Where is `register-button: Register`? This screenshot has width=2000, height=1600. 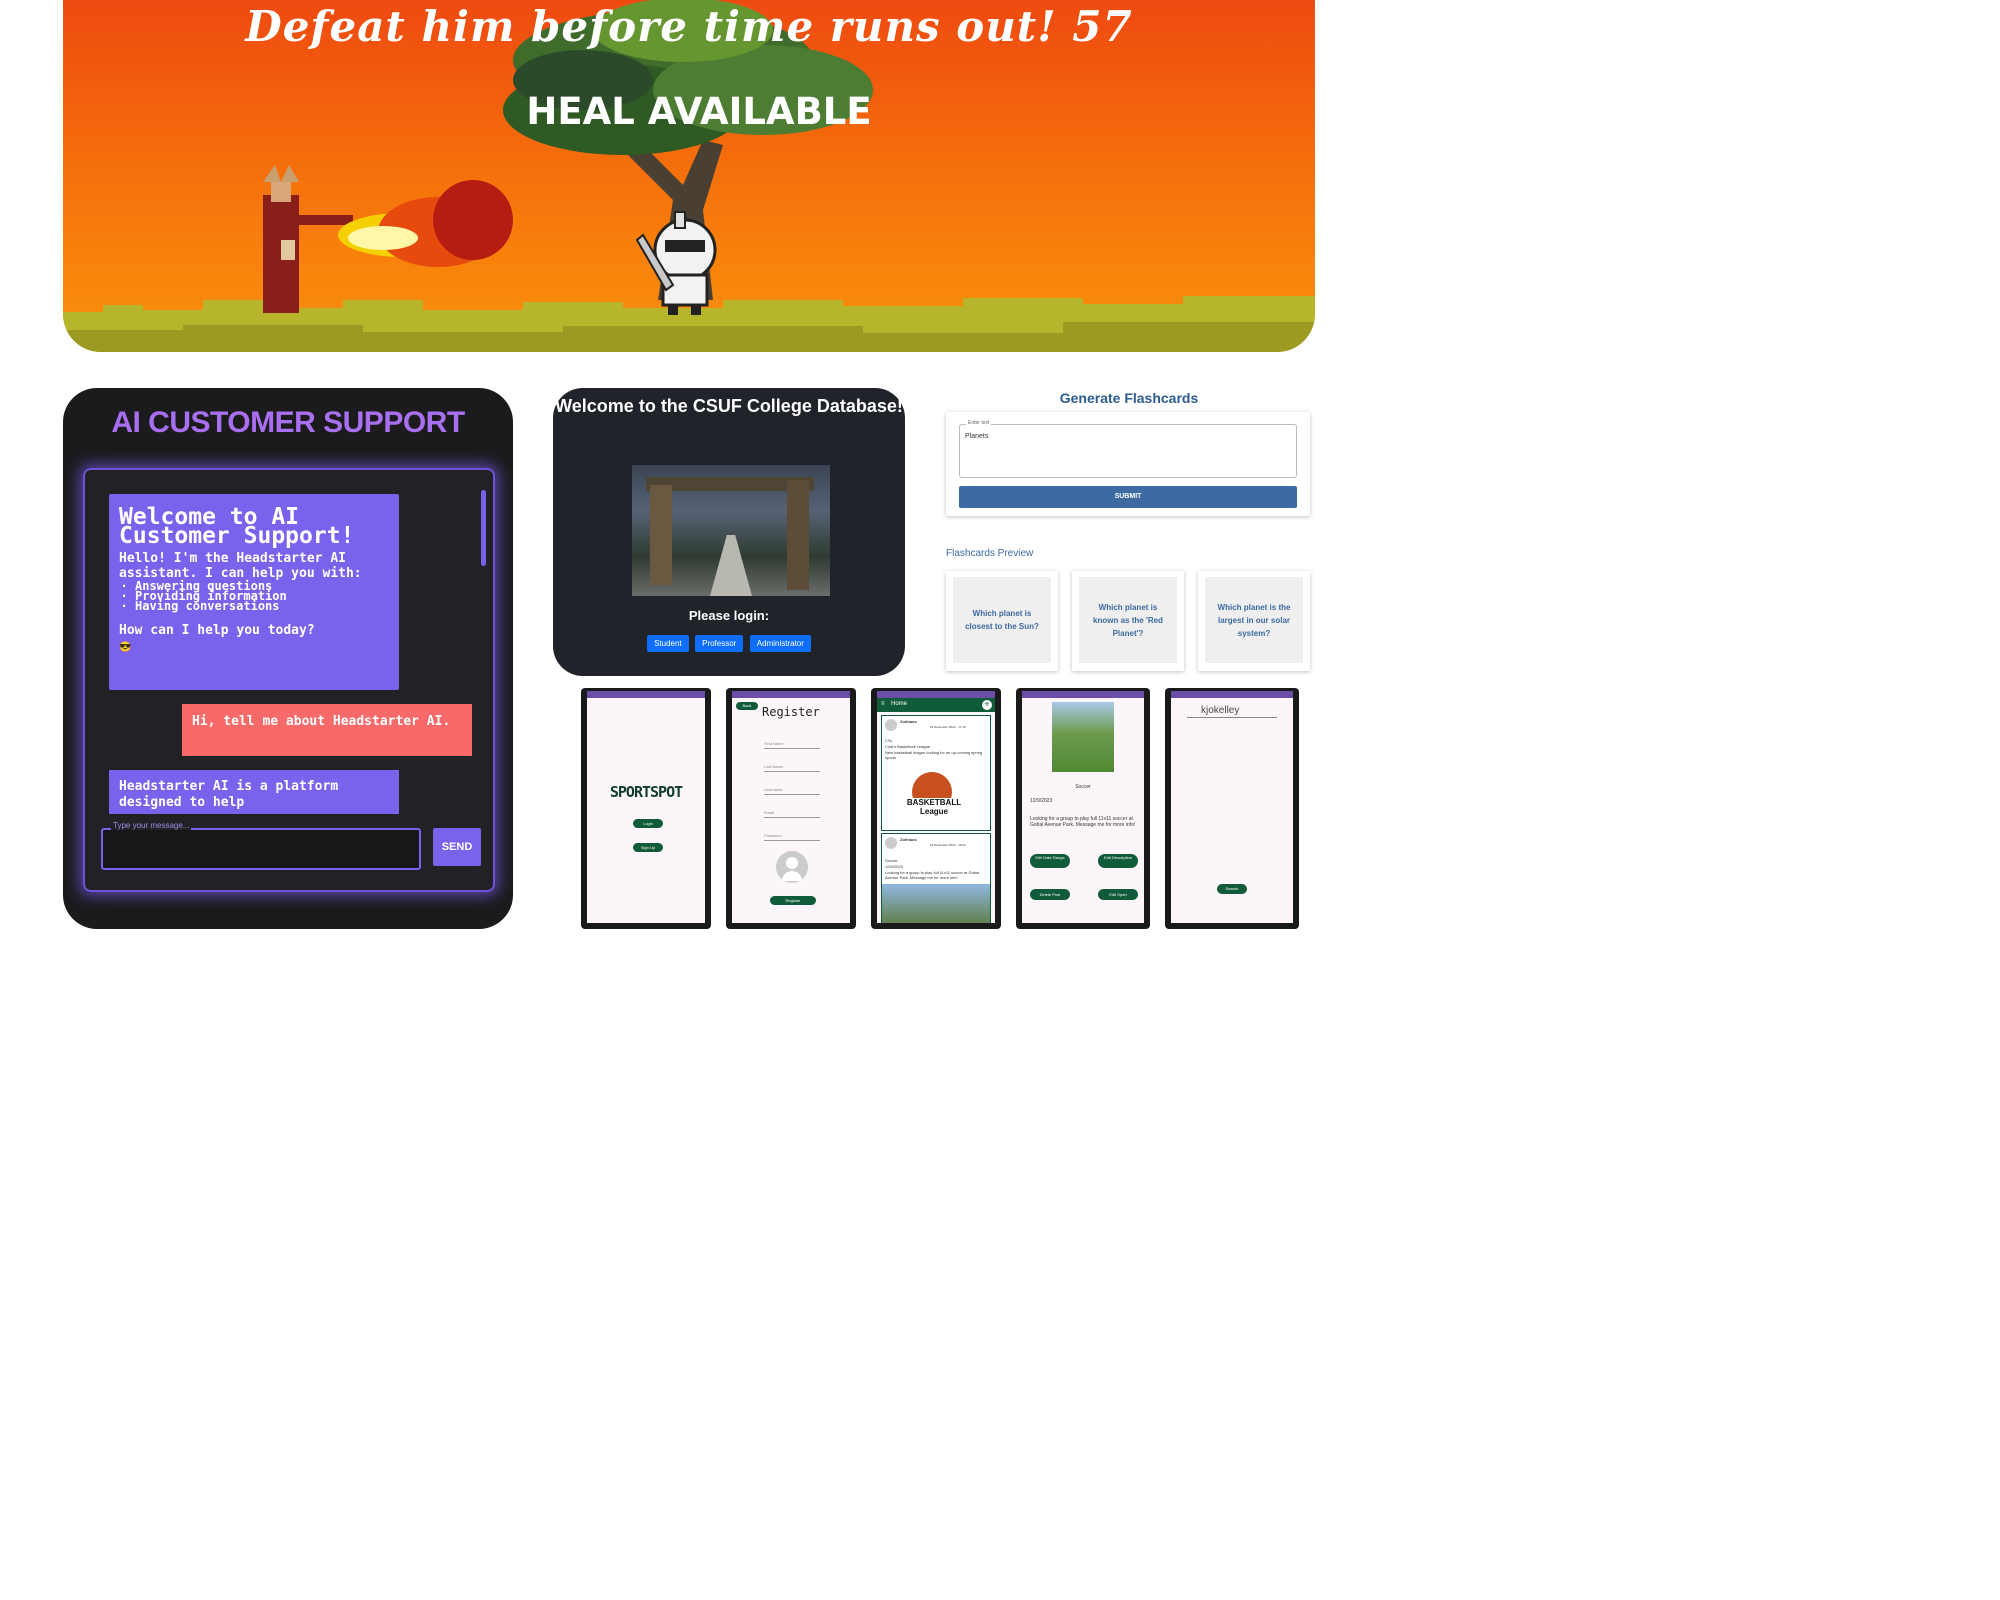 register-button: Register is located at coordinates (793, 900).